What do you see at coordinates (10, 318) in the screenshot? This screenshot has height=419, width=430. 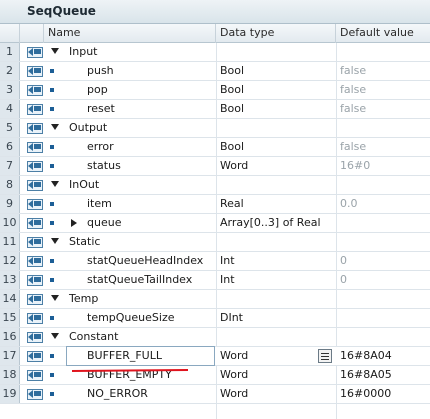 I see `row-number: 15` at bounding box center [10, 318].